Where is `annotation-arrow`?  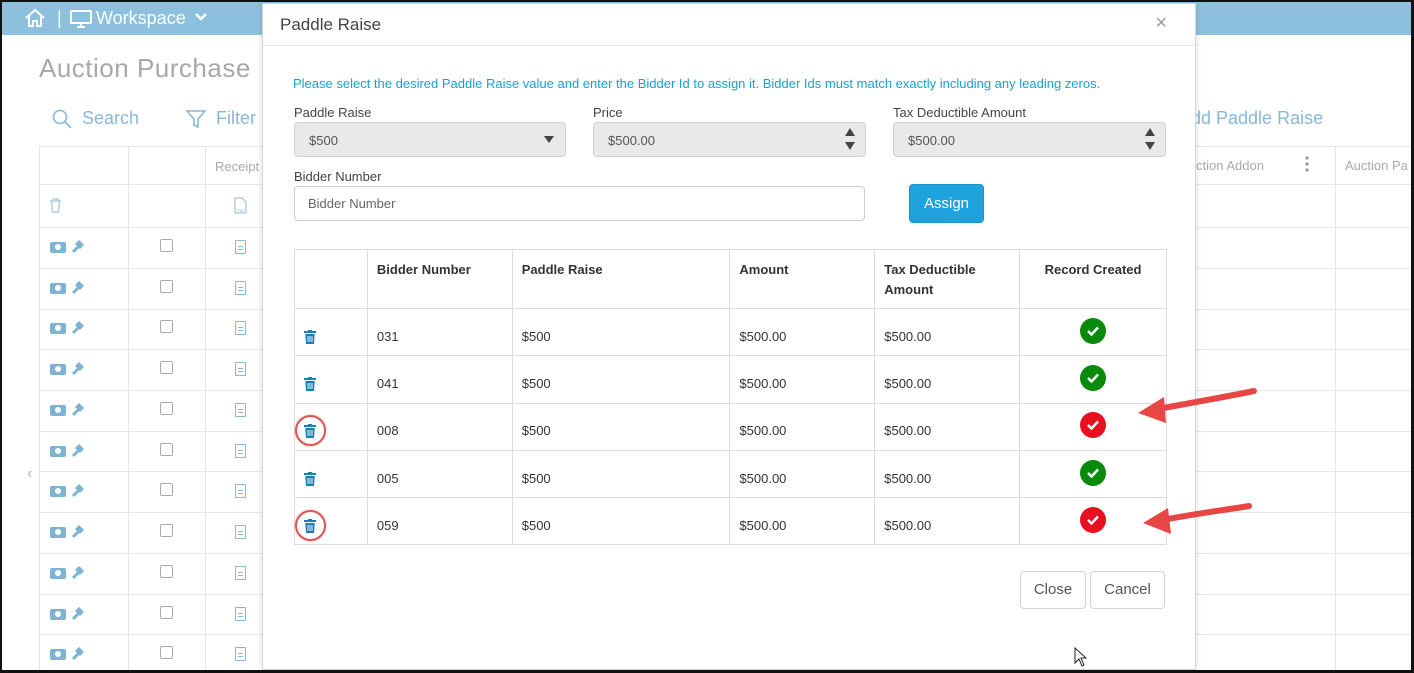
annotation-arrow is located at coordinates (1197, 518).